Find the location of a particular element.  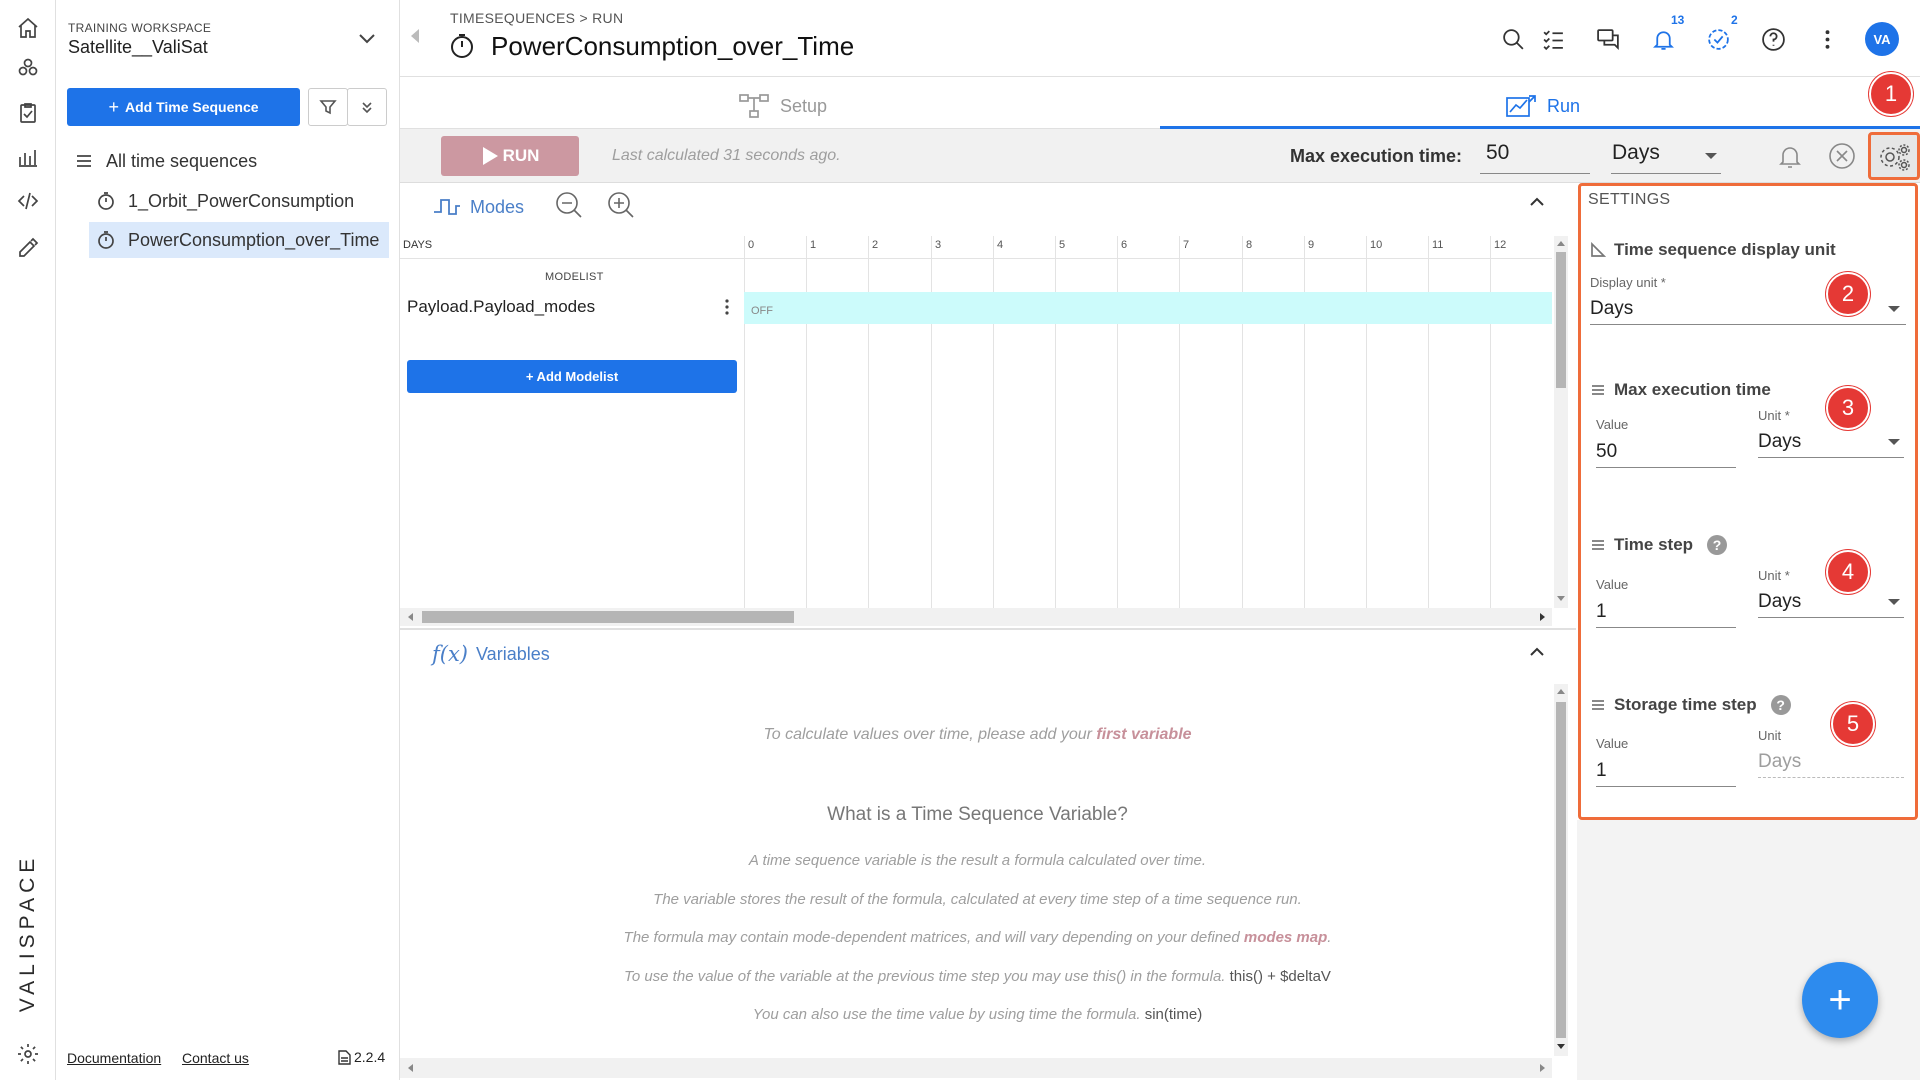

chevron-down-icon is located at coordinates (367, 39).